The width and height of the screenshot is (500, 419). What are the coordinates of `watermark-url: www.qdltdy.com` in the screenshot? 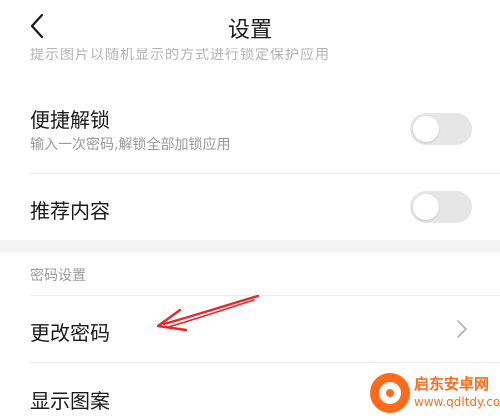 It's located at (457, 402).